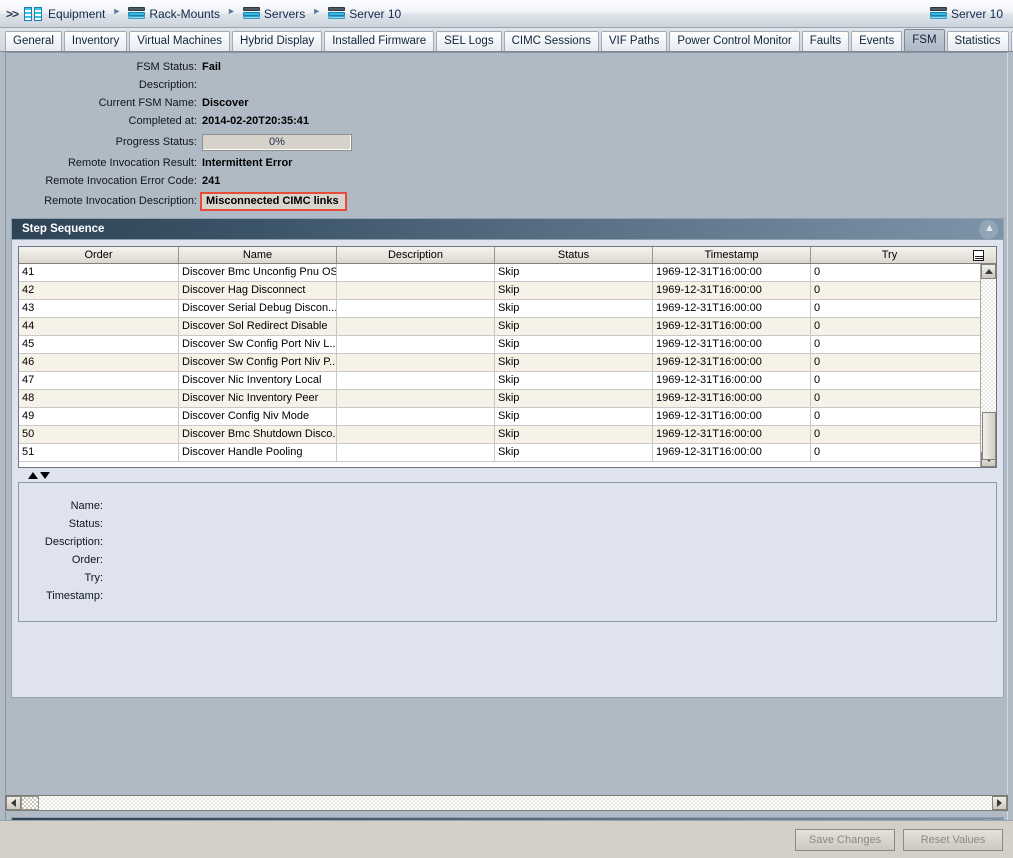  What do you see at coordinates (258, 290) in the screenshot?
I see `cell-name: Discover Hag Disconnect` at bounding box center [258, 290].